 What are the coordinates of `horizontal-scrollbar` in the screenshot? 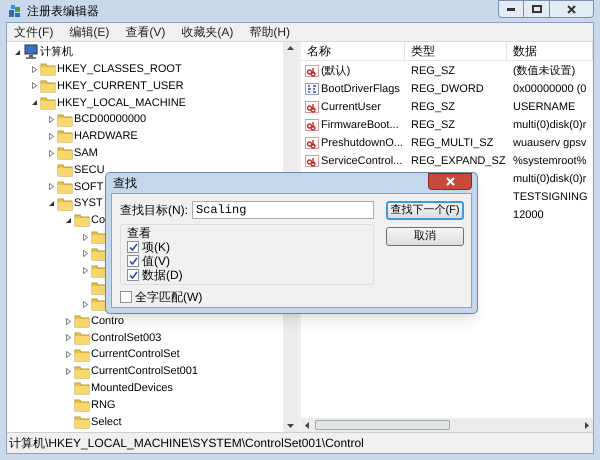 It's located at (447, 425).